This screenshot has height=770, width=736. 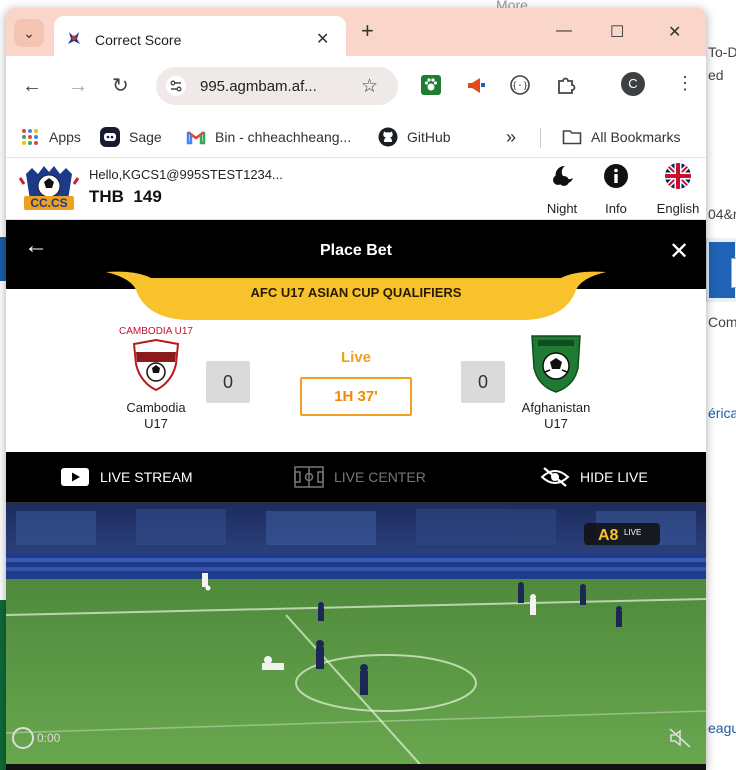 What do you see at coordinates (632, 532) in the screenshot?
I see `broadcast-watermark-live: LIVE` at bounding box center [632, 532].